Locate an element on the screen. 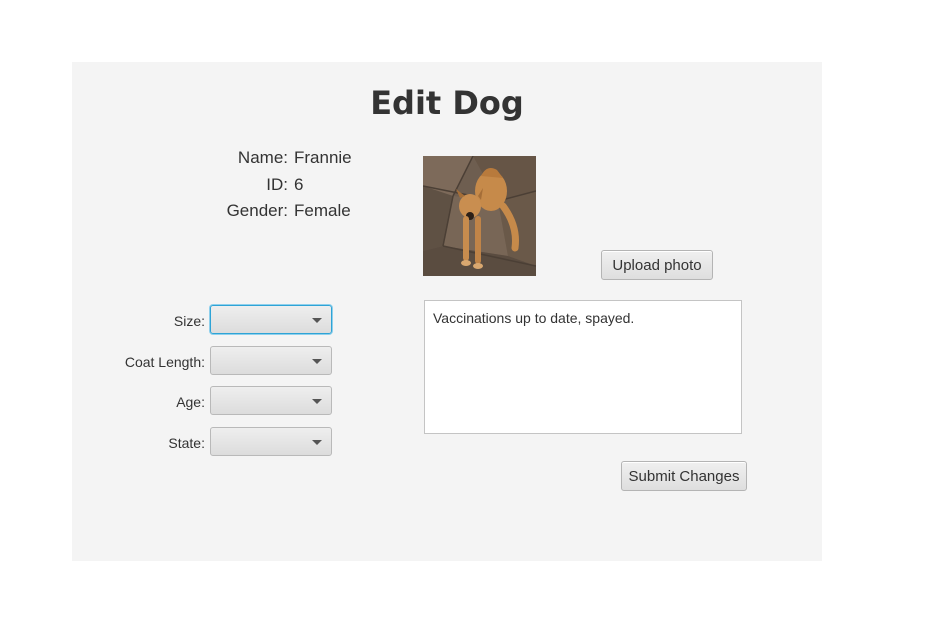 The image size is (950, 628). name-value: Frannie is located at coordinates (323, 157).